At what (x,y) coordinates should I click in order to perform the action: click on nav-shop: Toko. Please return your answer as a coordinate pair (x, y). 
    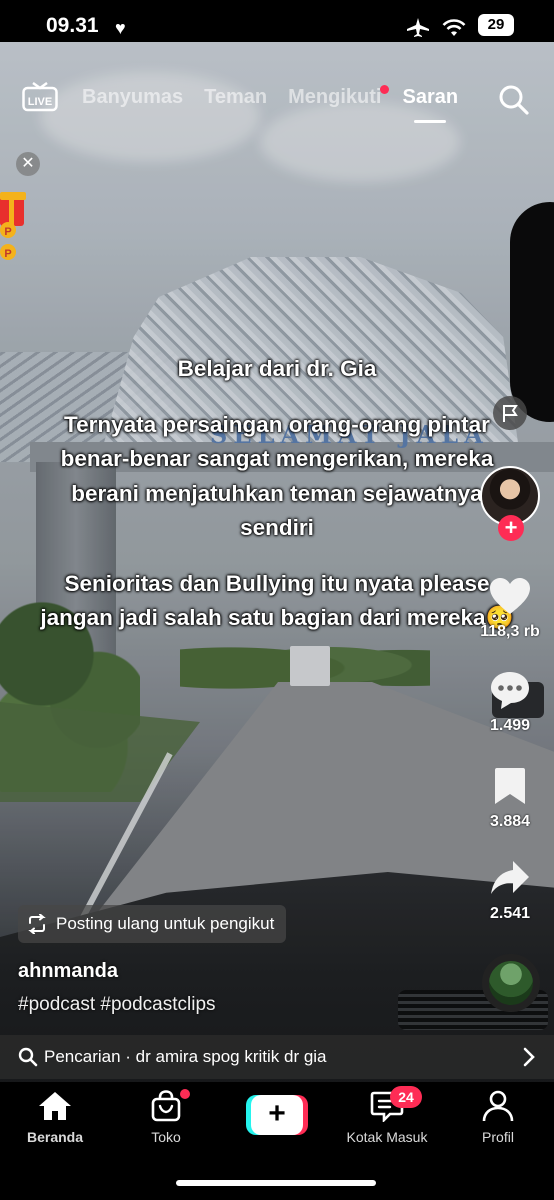
    Looking at the image, I should click on (166, 1117).